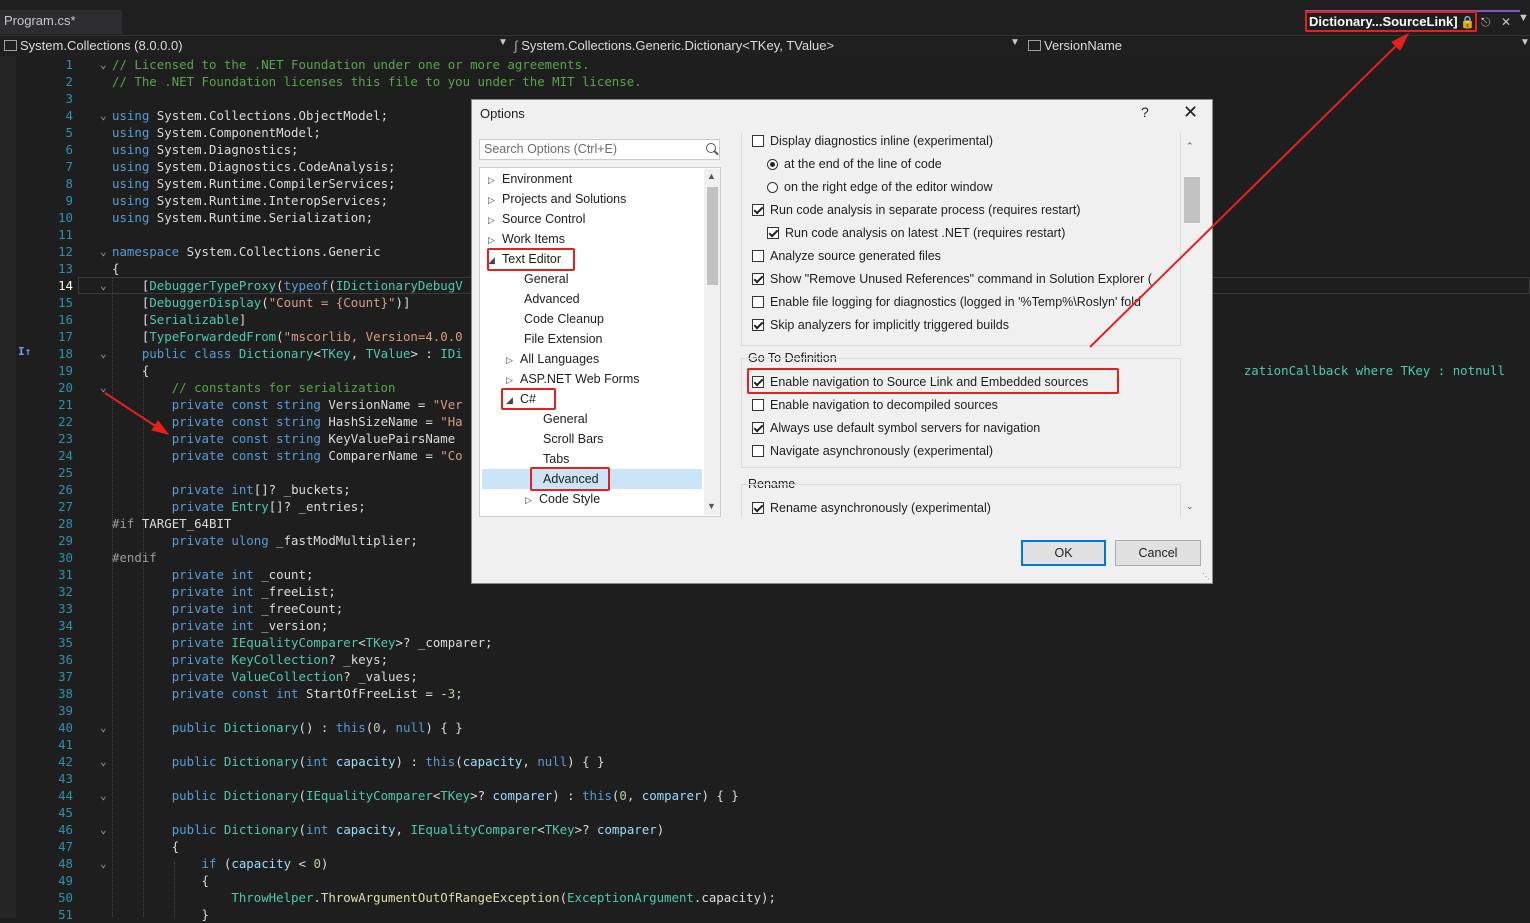  I want to click on tree-item-aspnet-web-forms: ▷ ASP.NET Web Forms, so click(572, 379).